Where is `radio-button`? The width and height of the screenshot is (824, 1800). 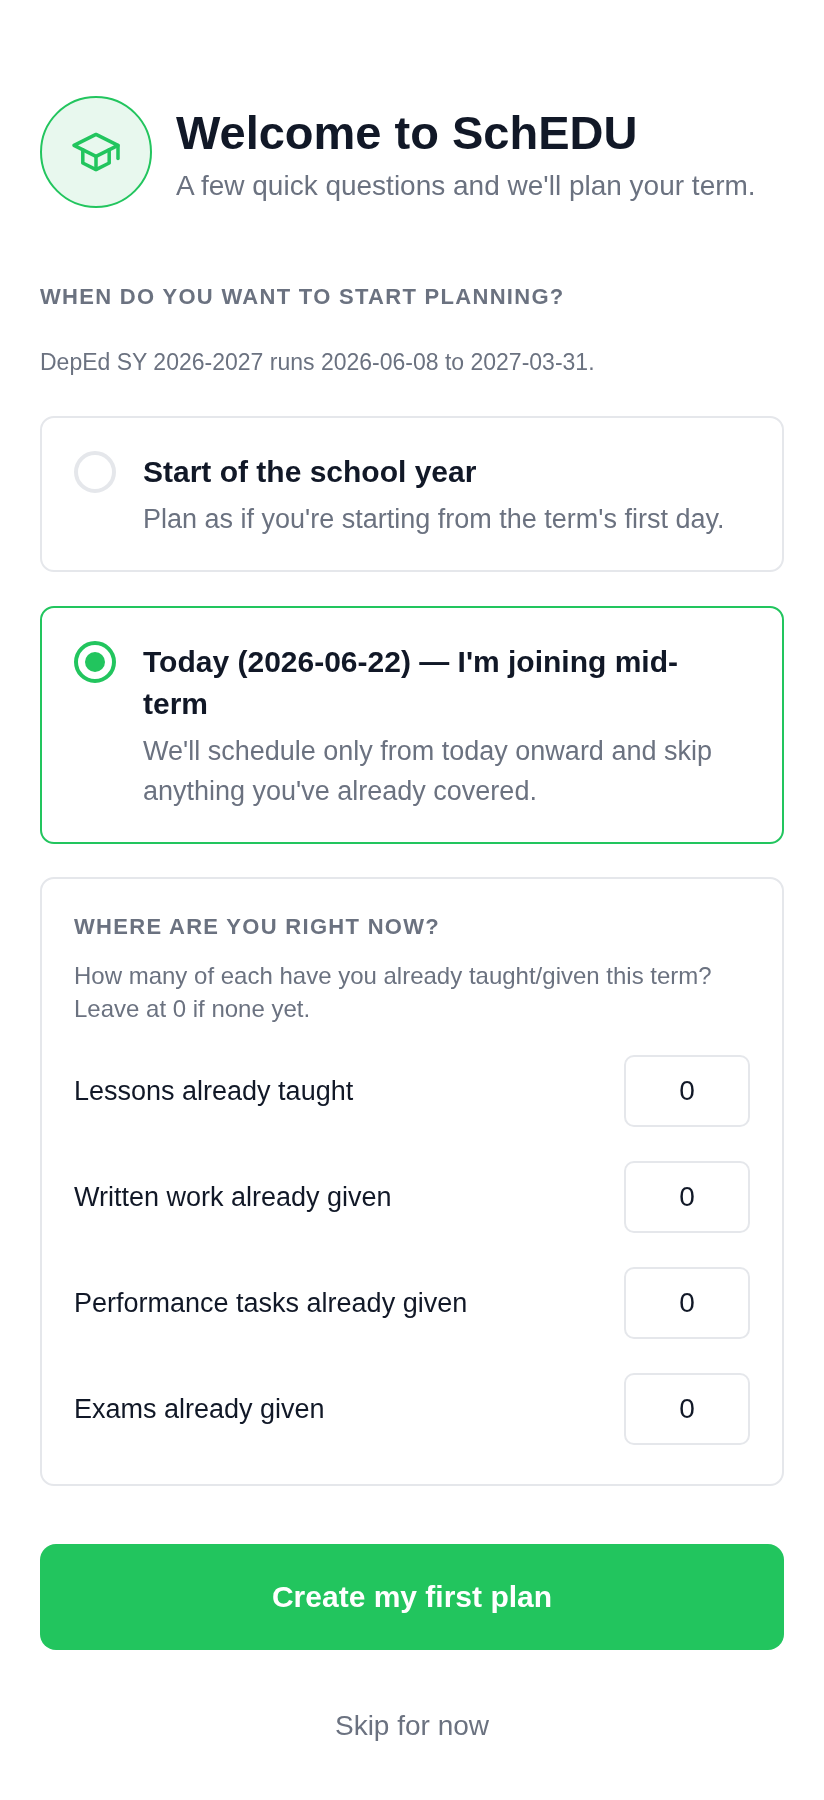 radio-button is located at coordinates (95, 662).